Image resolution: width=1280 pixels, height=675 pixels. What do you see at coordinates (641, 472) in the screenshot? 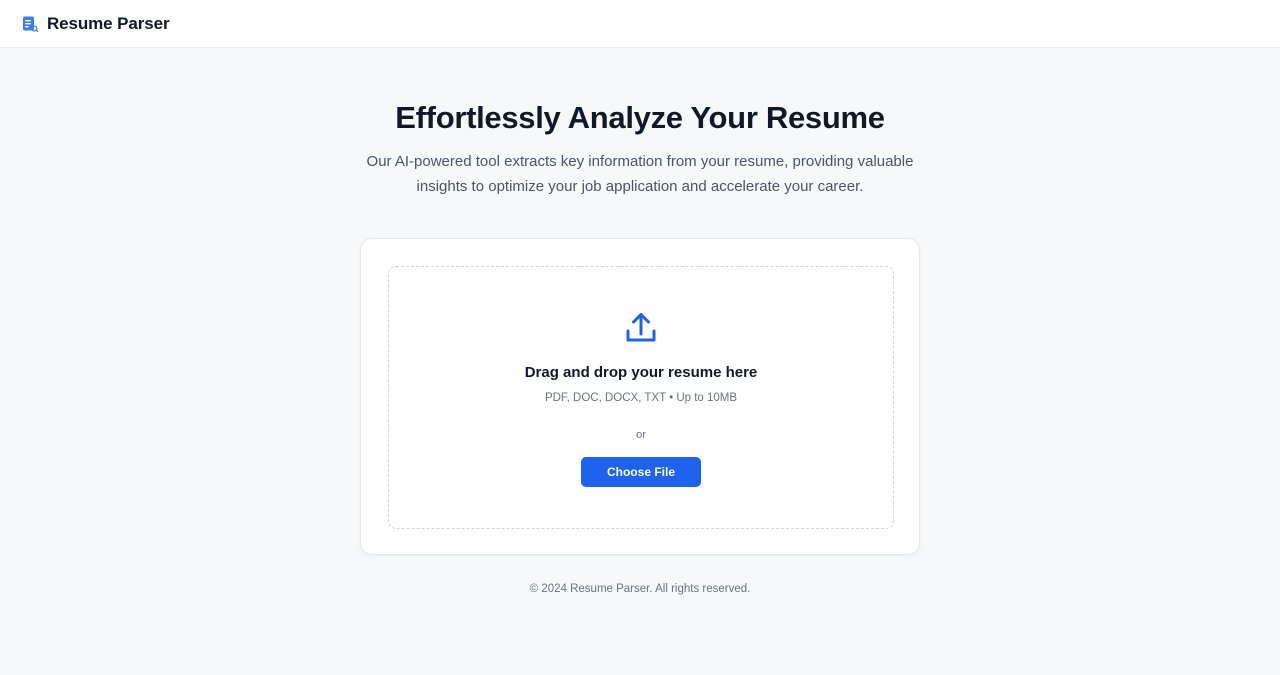
I see `choose-file-button: Choose File` at bounding box center [641, 472].